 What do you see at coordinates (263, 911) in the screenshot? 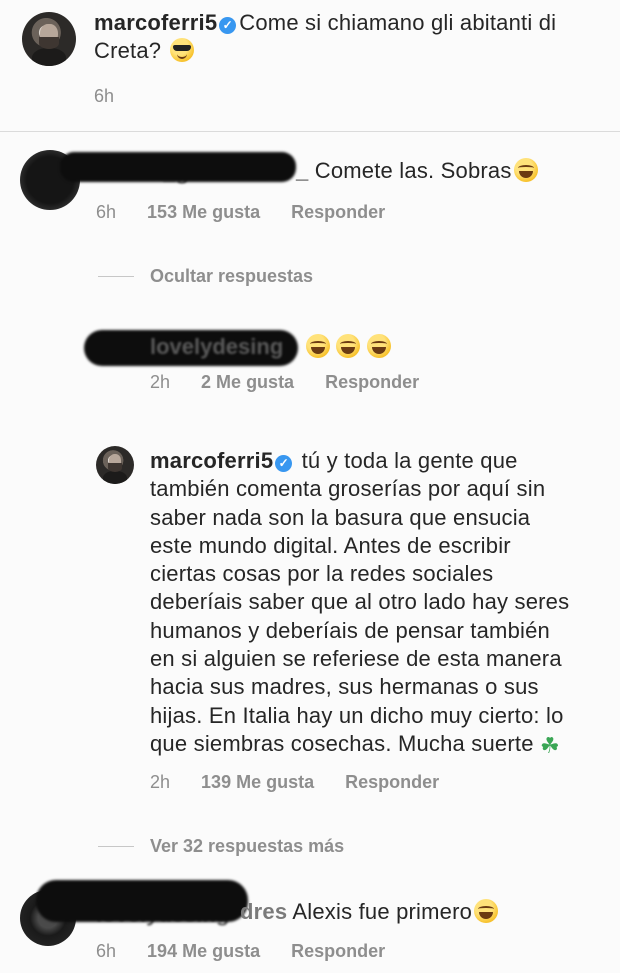
I see `comment-2-username-tail: dres` at bounding box center [263, 911].